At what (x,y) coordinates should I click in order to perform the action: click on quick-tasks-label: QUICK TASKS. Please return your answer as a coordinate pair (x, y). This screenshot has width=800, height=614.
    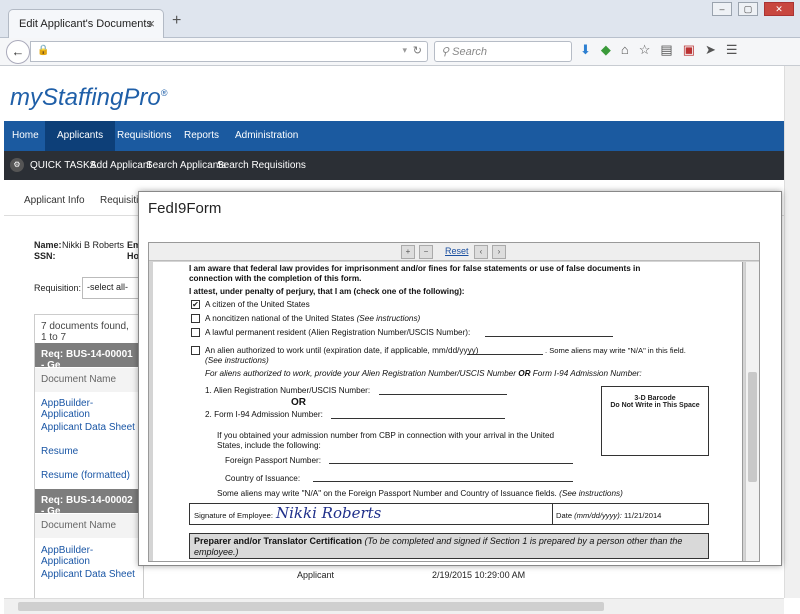
    Looking at the image, I should click on (63, 165).